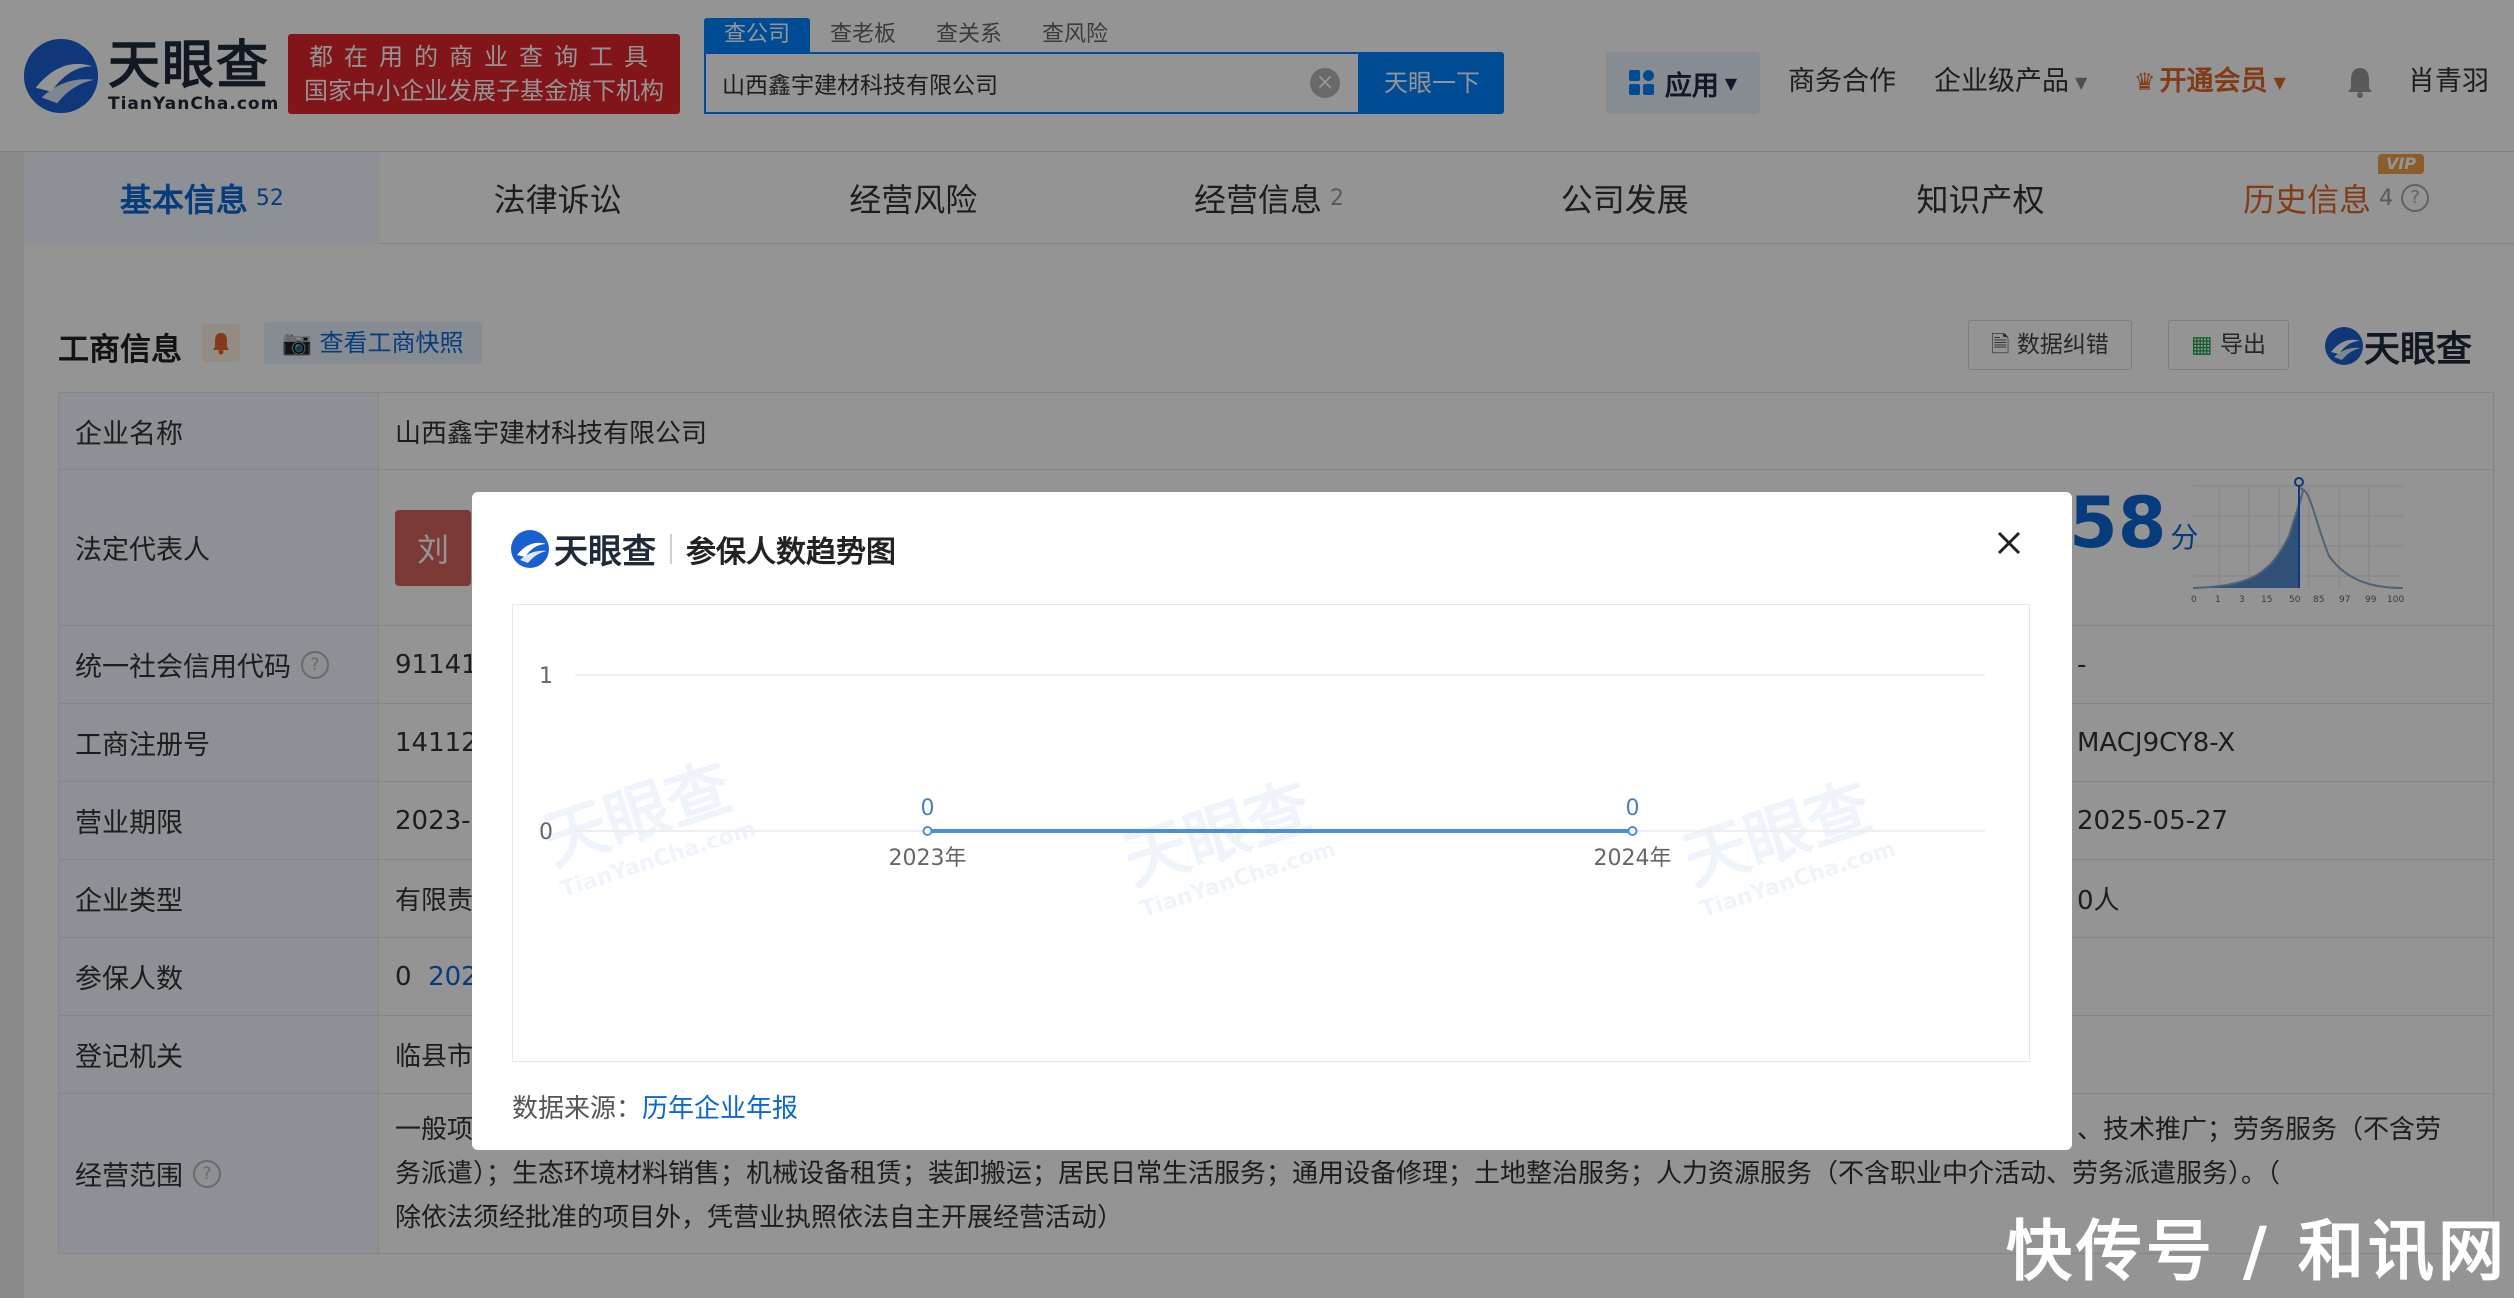 Image resolution: width=2514 pixels, height=1298 pixels. Describe the element at coordinates (928, 858) in the screenshot. I see `x-tick-label: 2023年` at that location.